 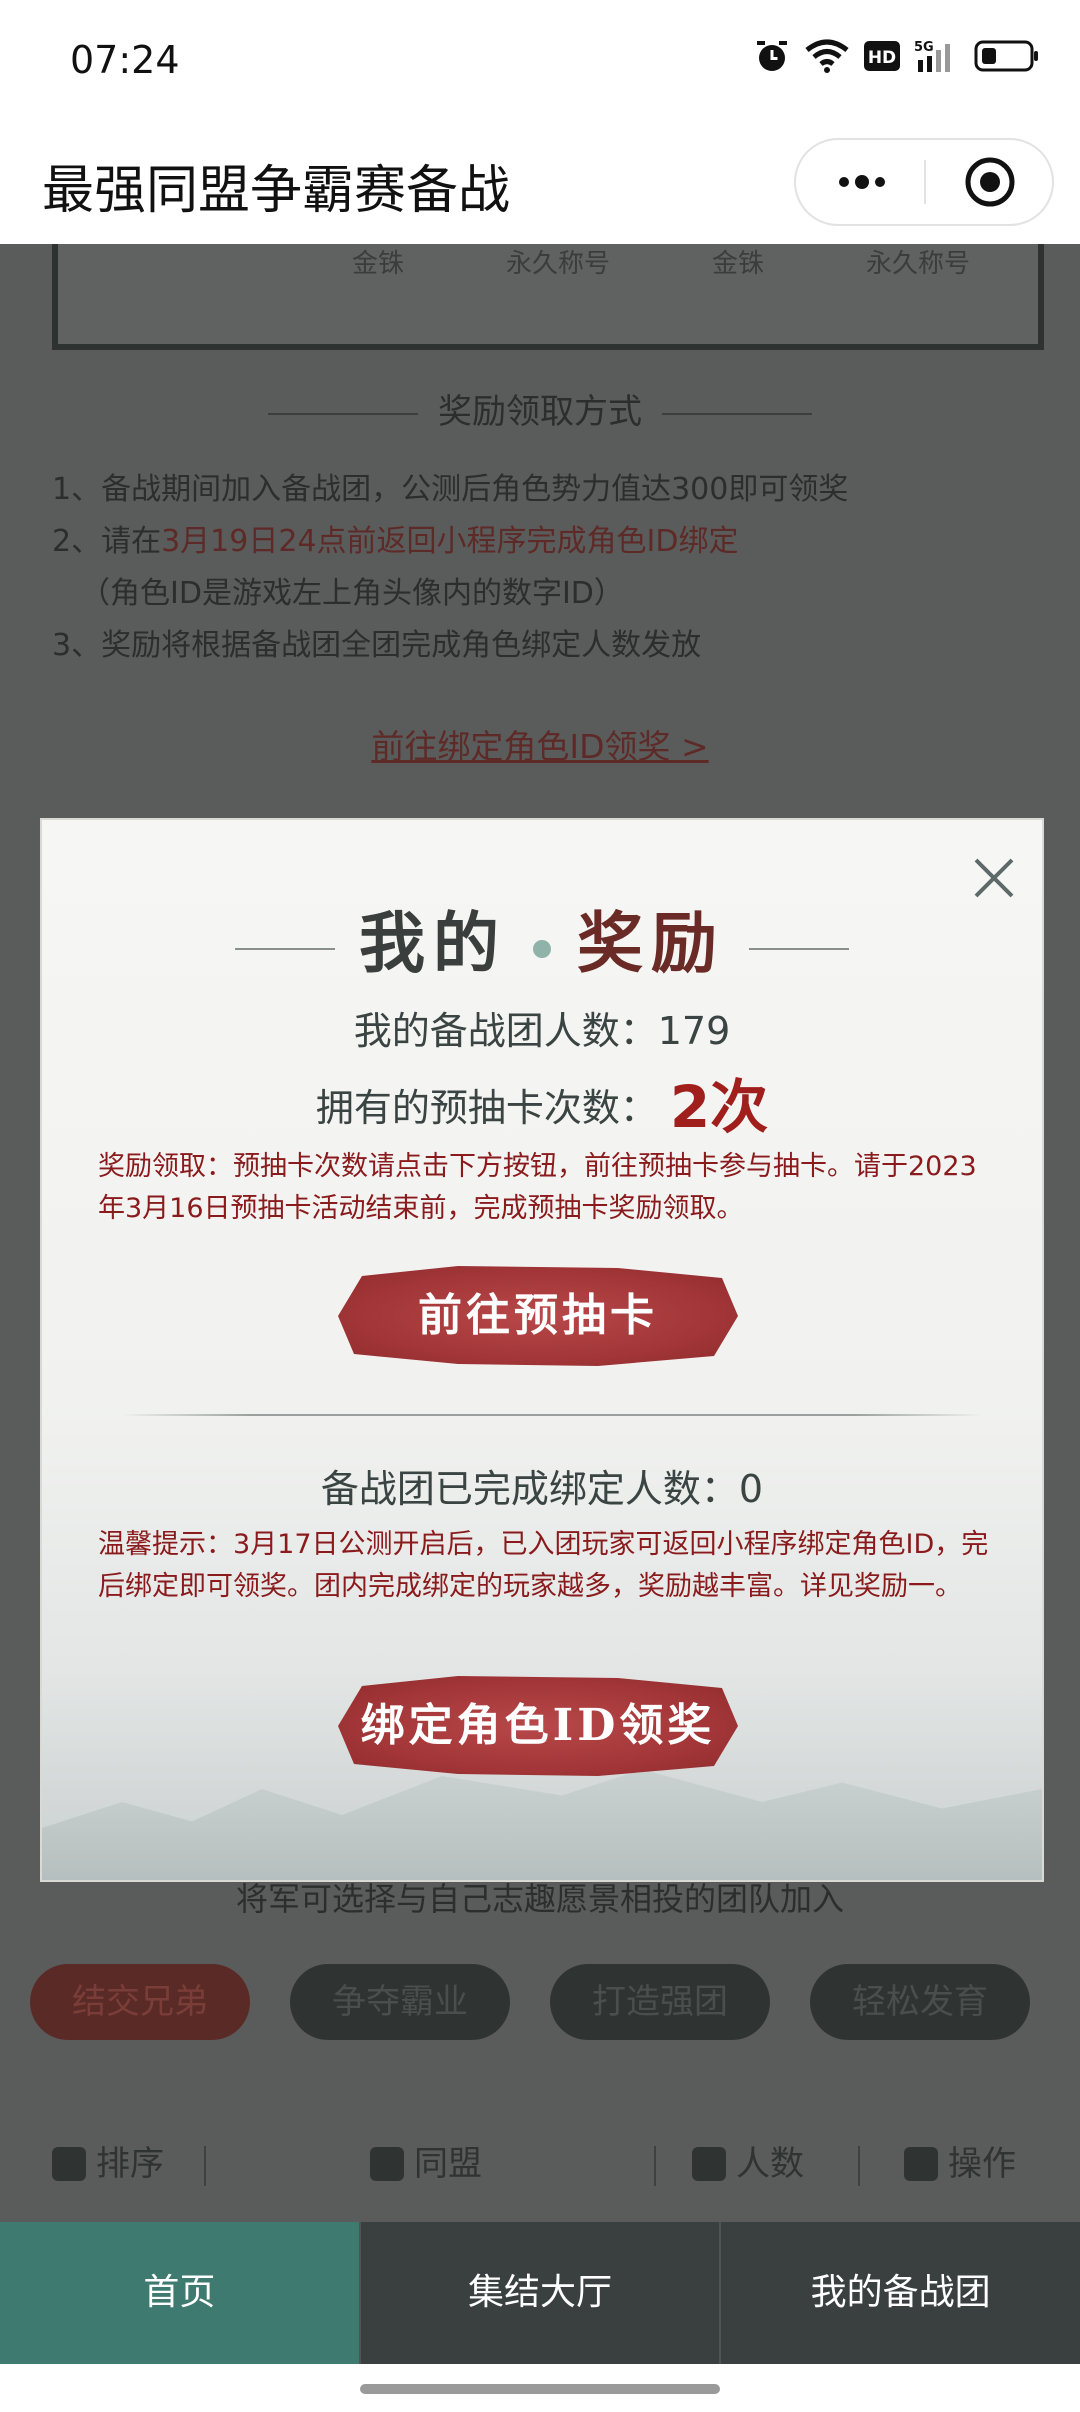 What do you see at coordinates (542, 949) in the screenshot?
I see `title-dot` at bounding box center [542, 949].